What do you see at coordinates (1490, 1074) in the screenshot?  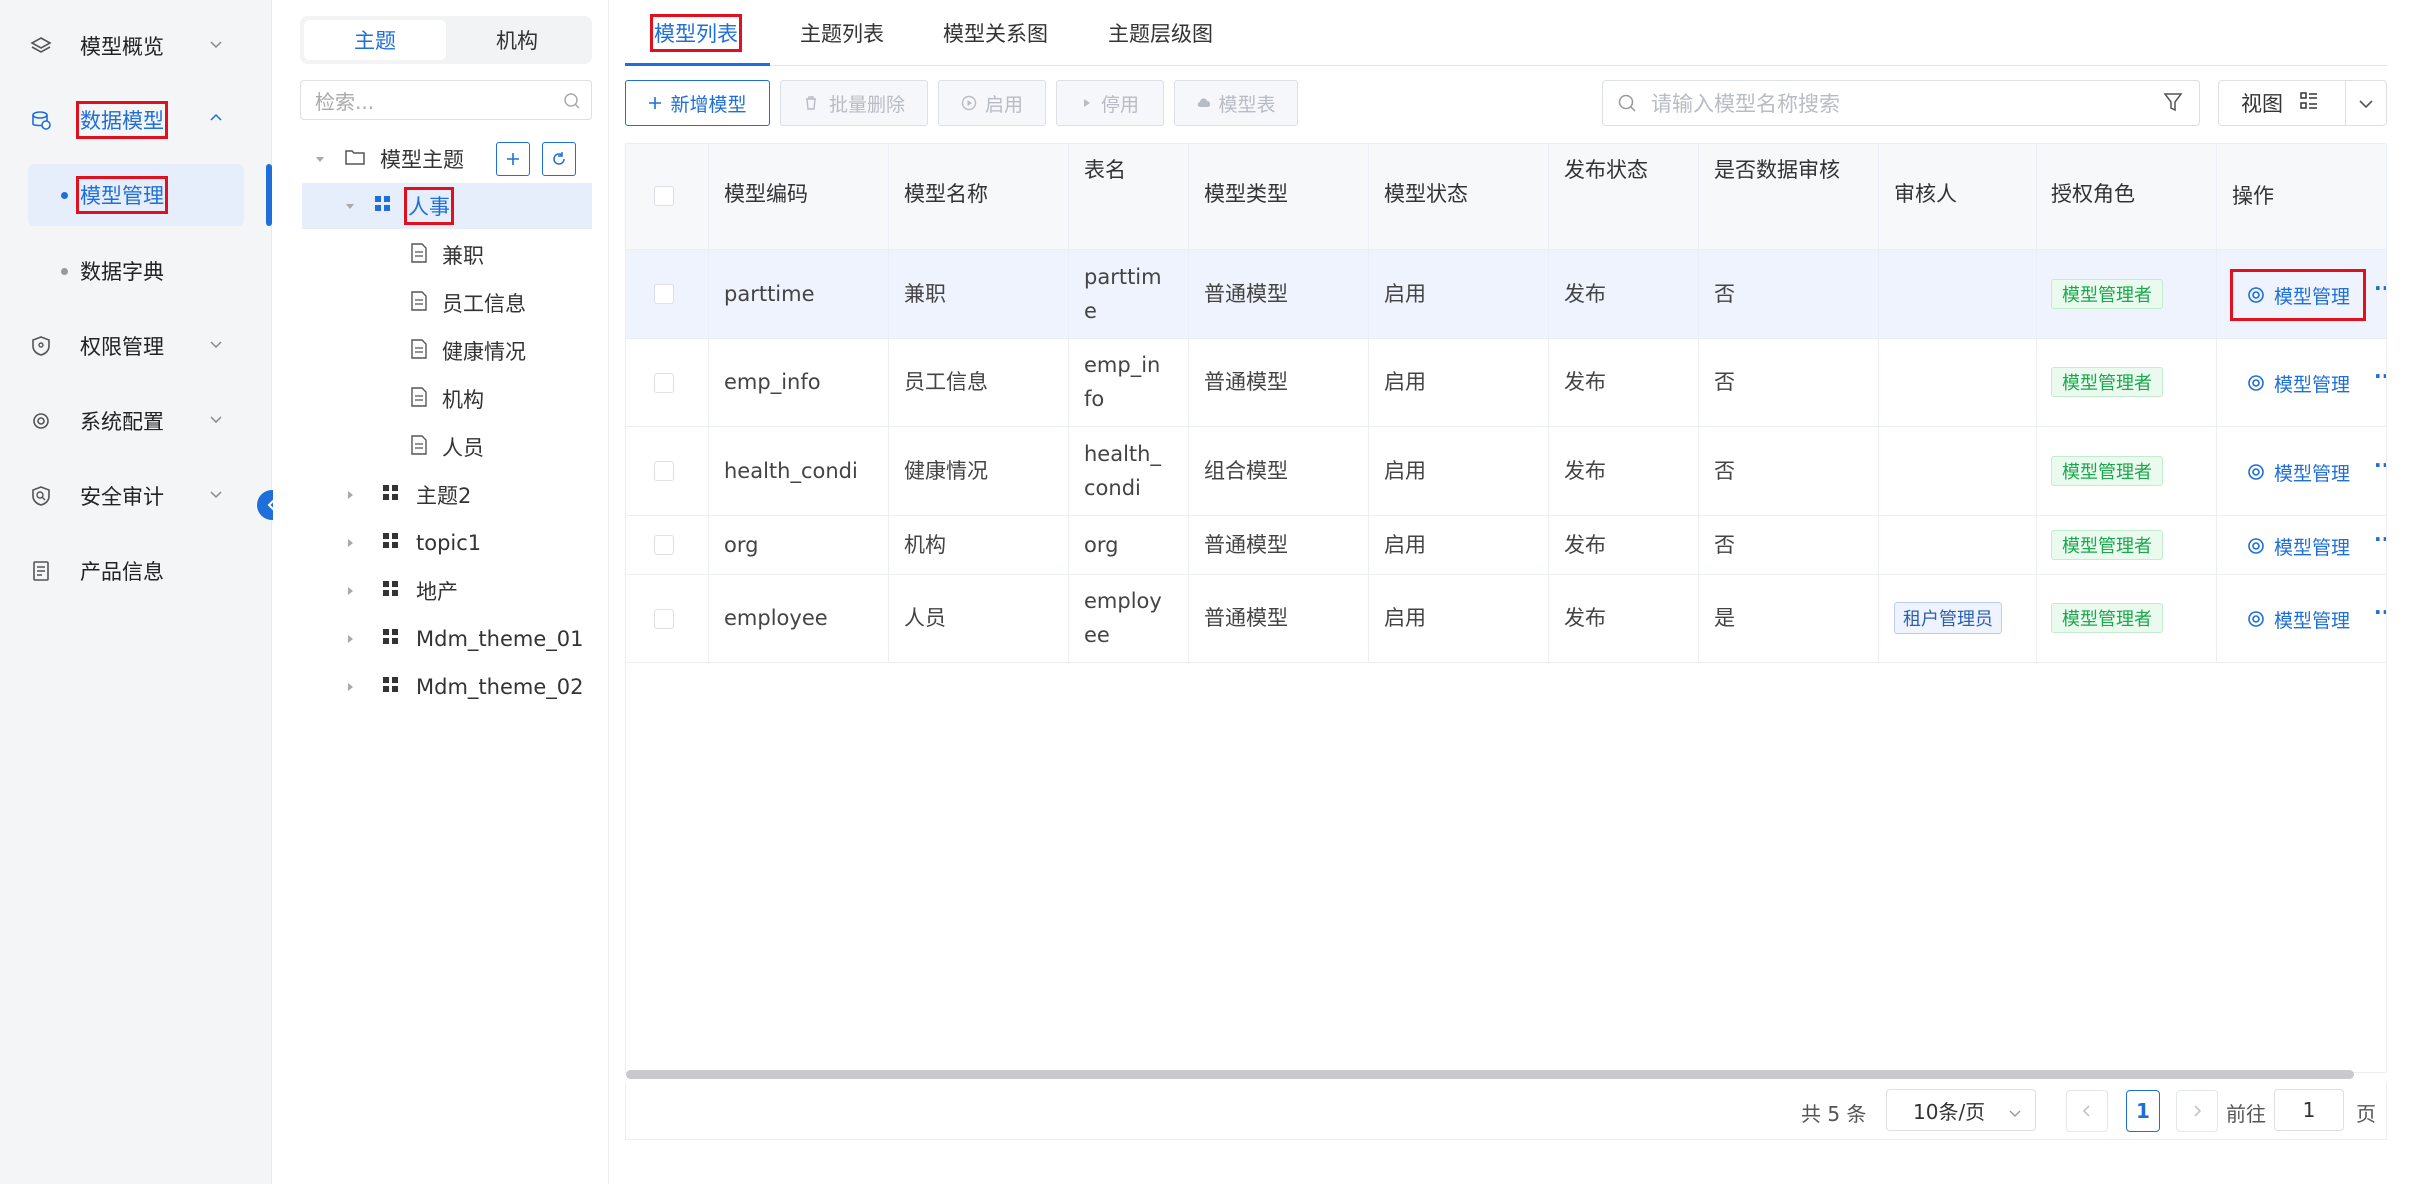 I see `horizontal-scrollbar` at bounding box center [1490, 1074].